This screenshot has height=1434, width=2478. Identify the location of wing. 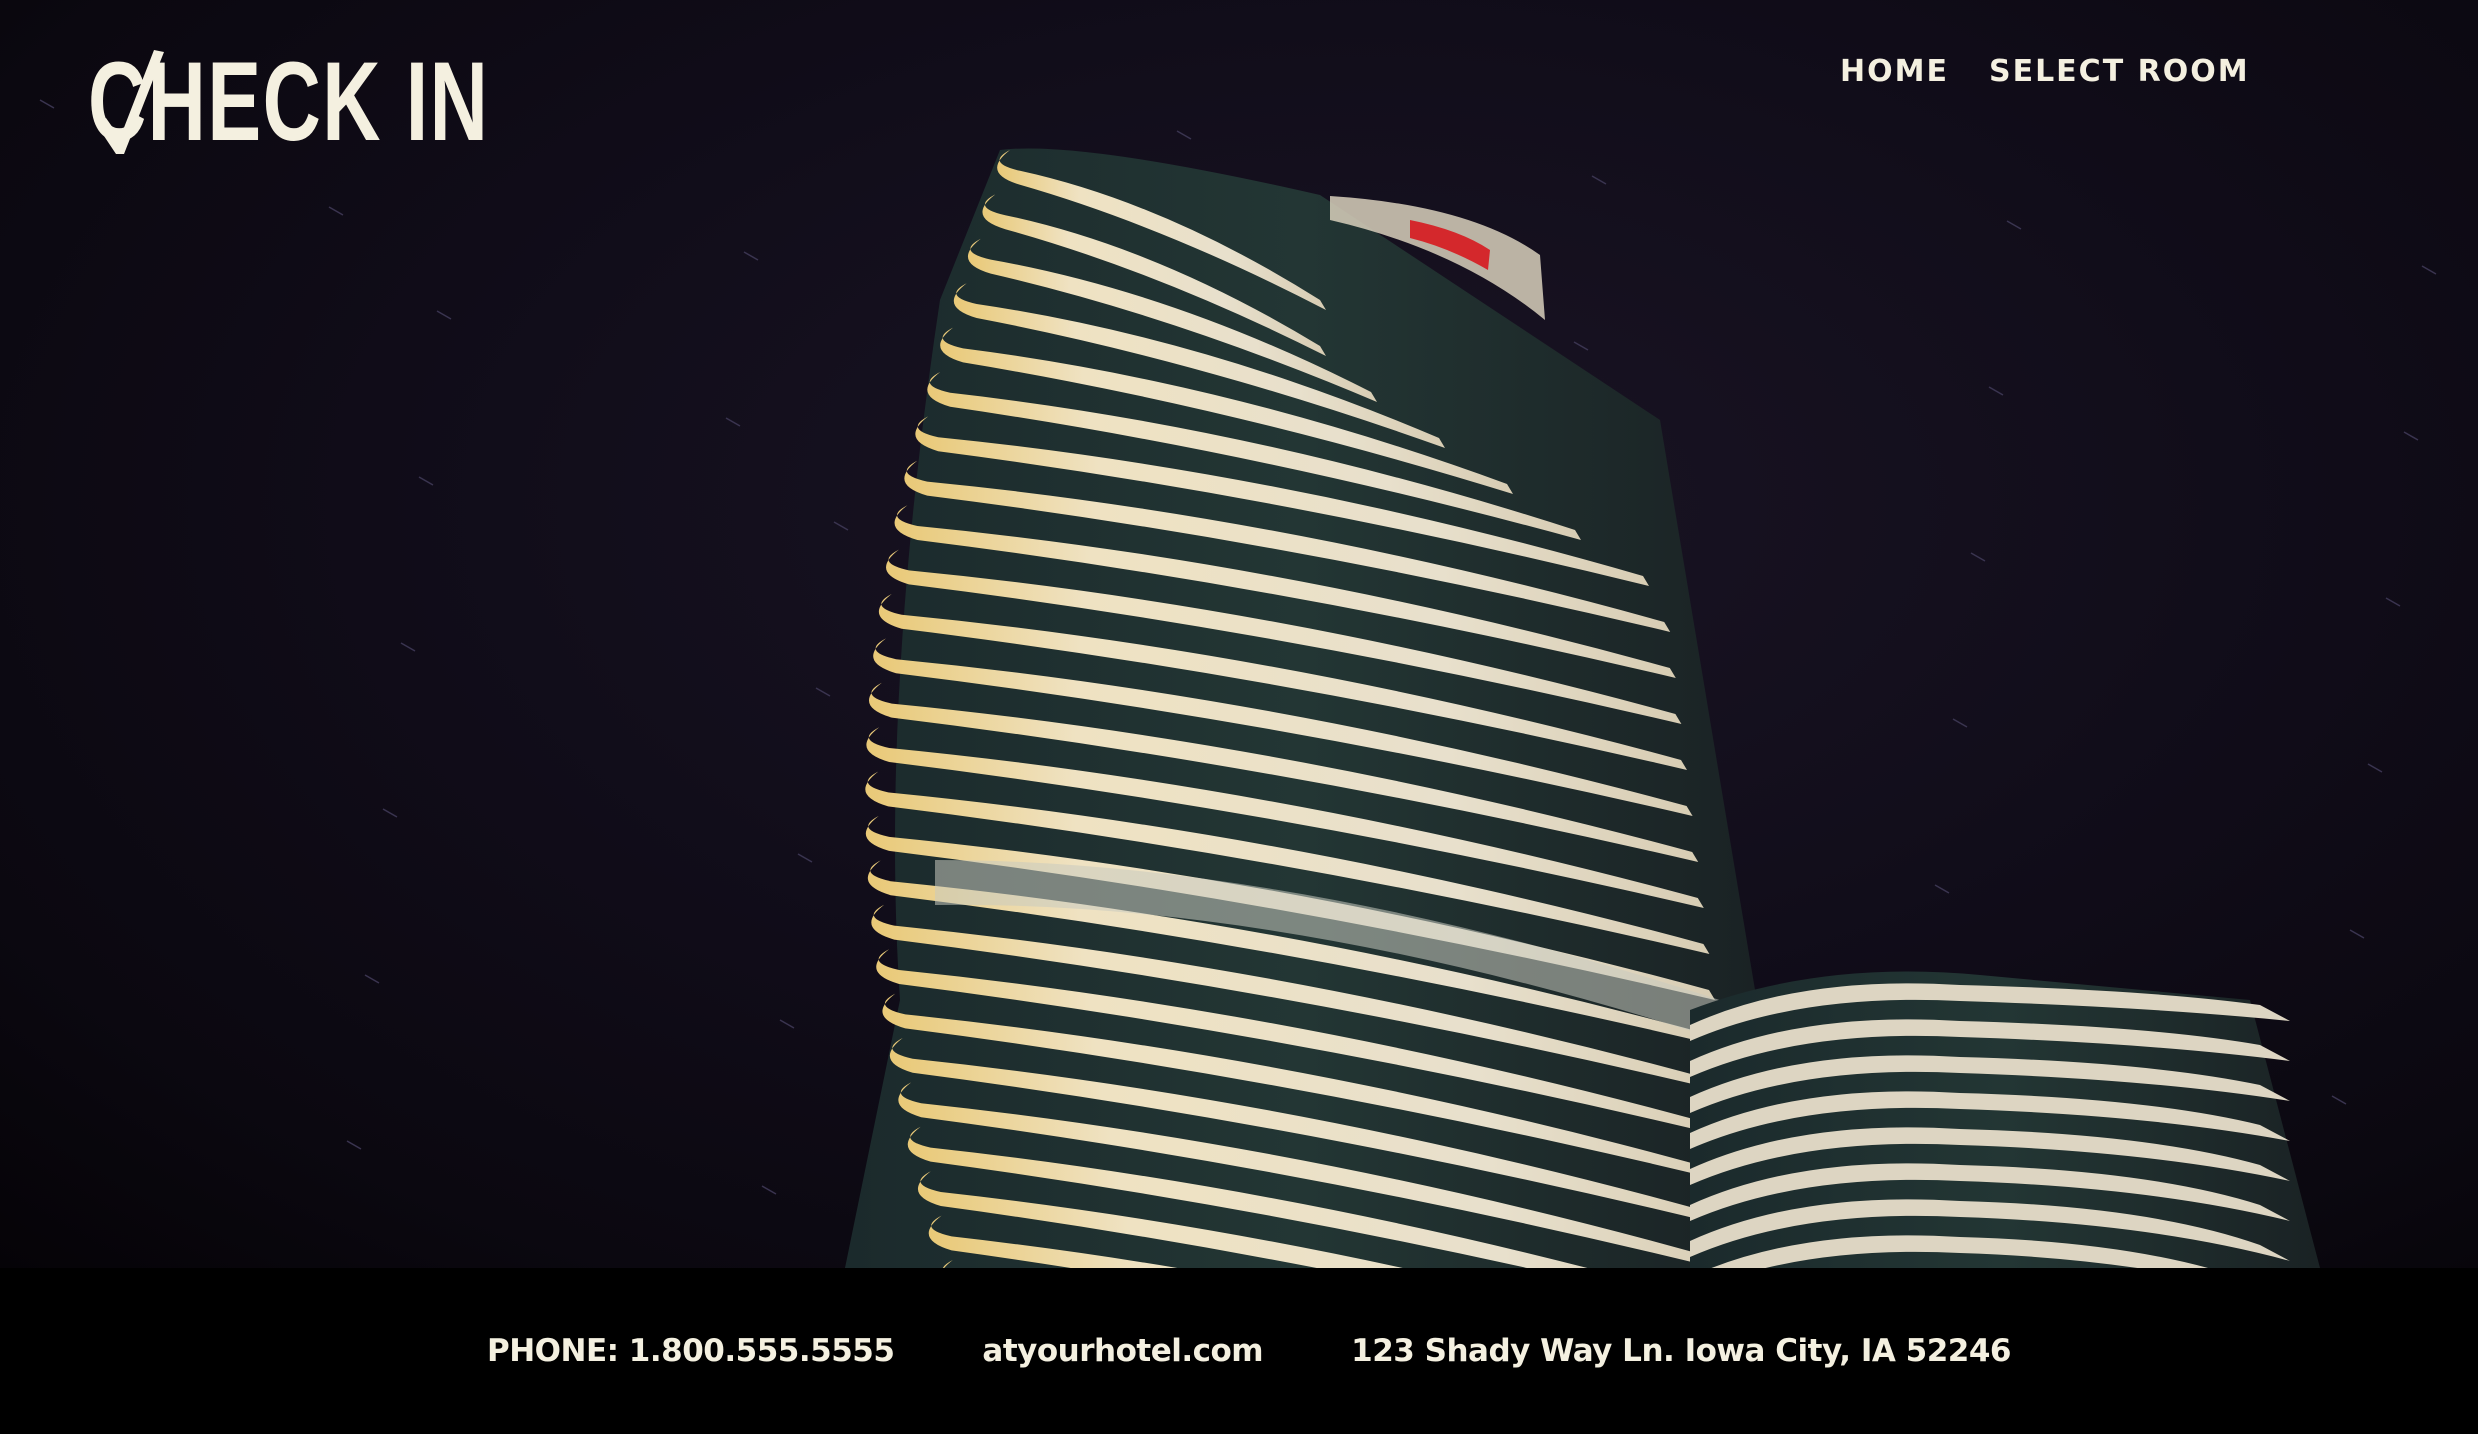
(2005, 1119).